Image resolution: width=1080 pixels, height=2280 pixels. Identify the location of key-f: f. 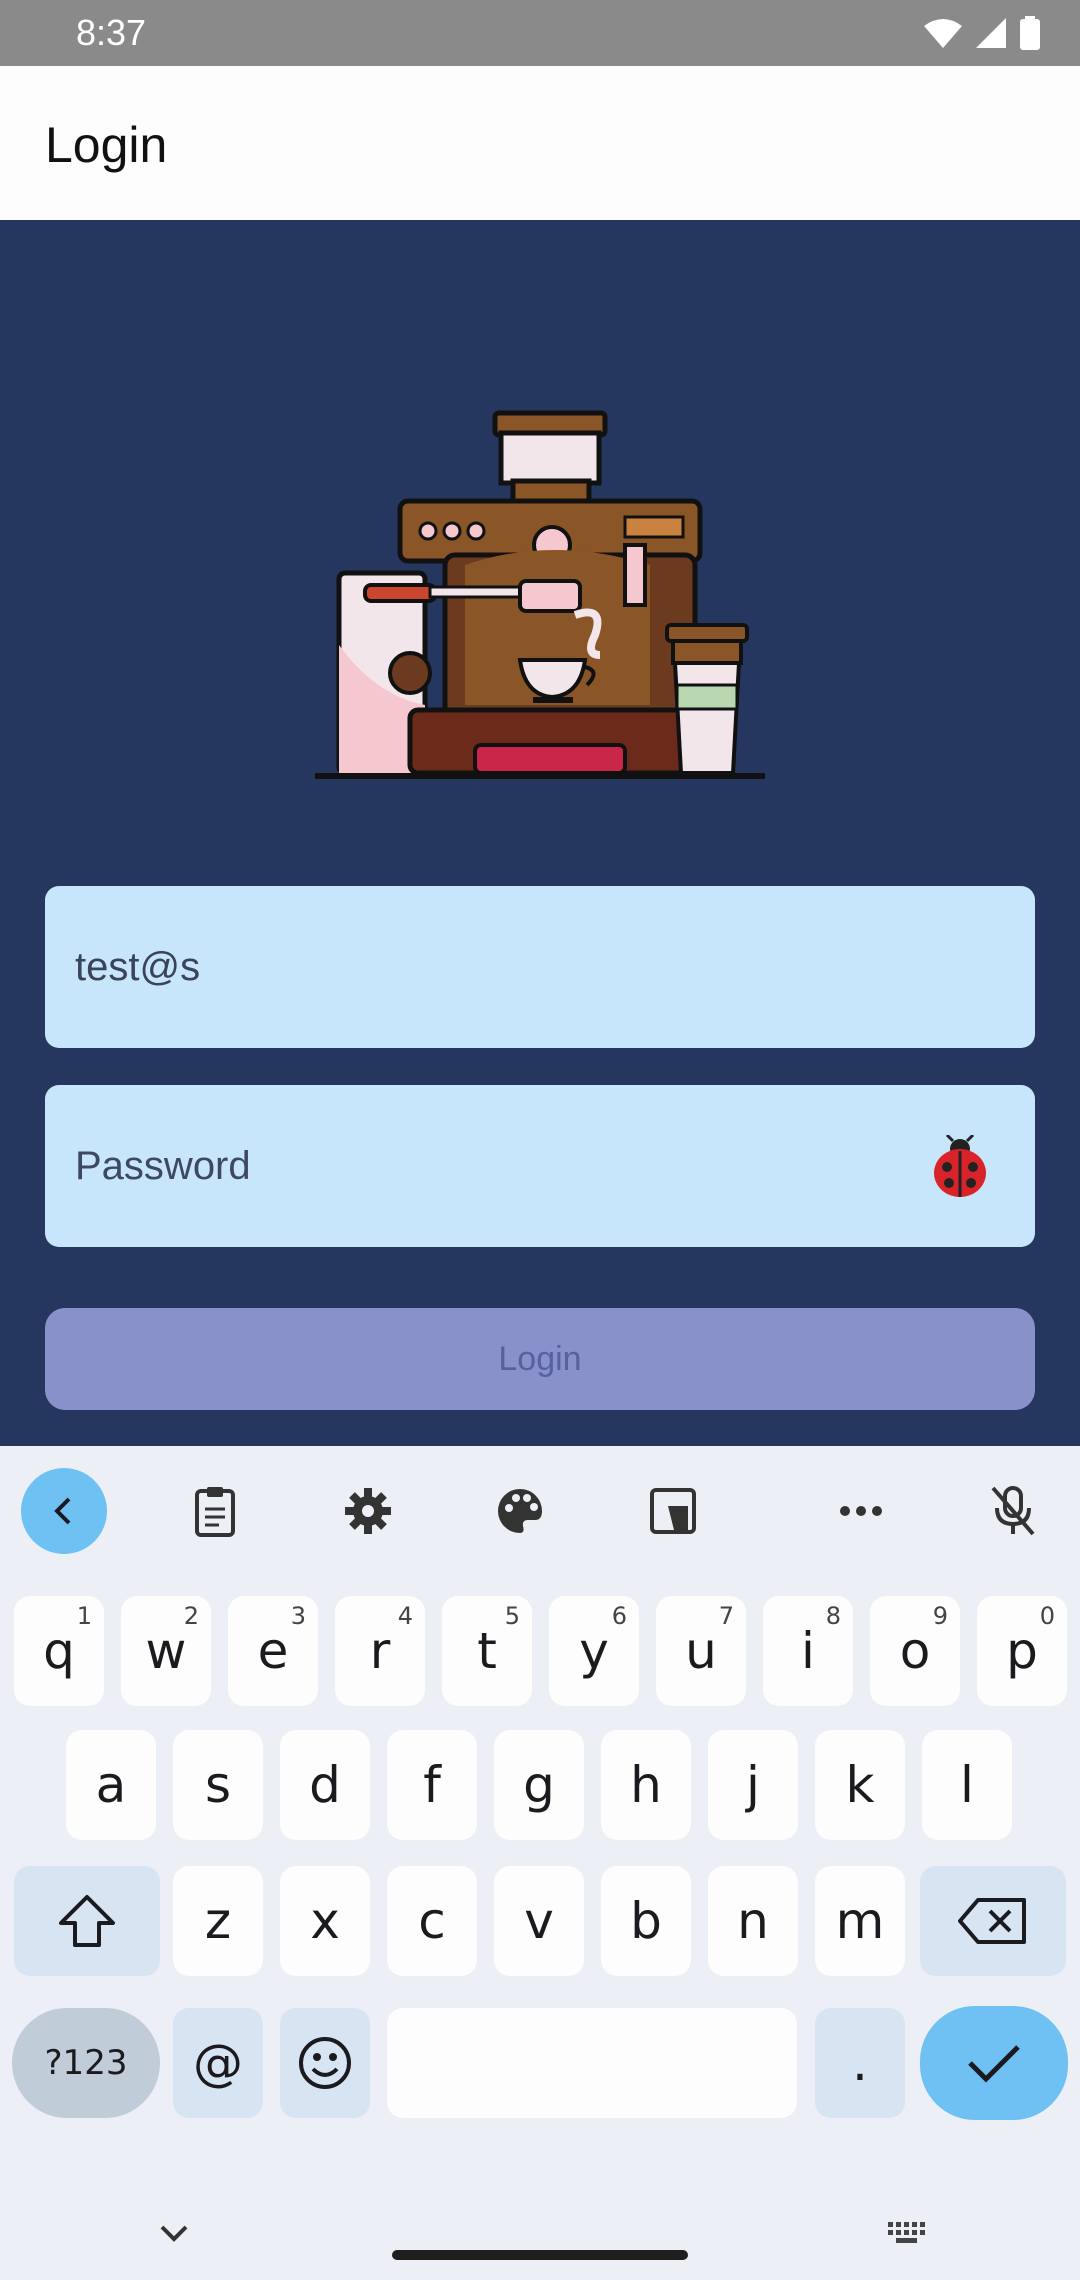
(432, 1785).